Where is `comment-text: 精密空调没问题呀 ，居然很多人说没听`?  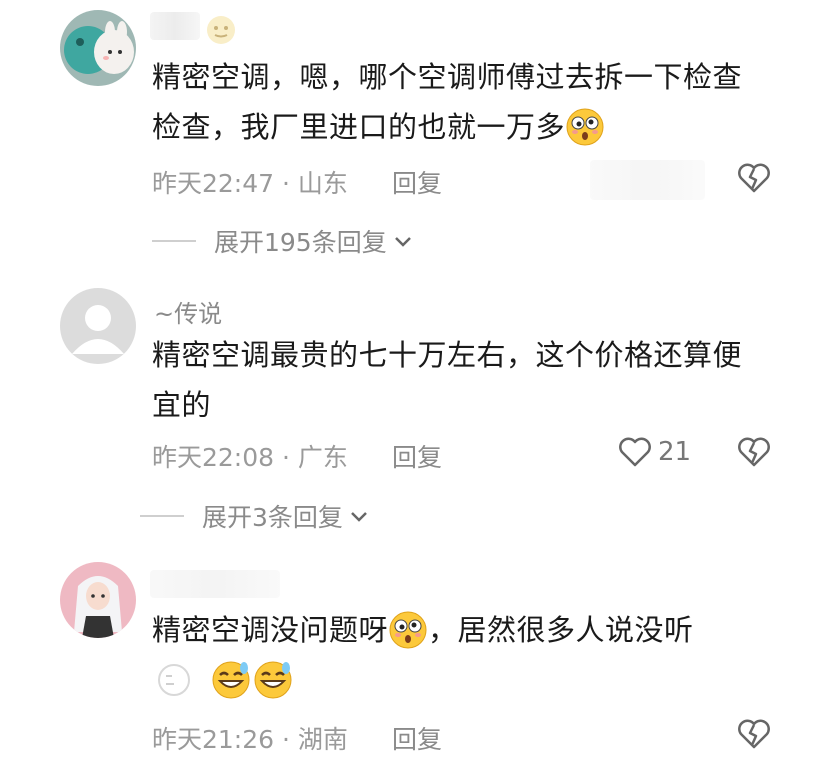 comment-text: 精密空调没问题呀 ，居然很多人说没听 is located at coordinates (472, 655).